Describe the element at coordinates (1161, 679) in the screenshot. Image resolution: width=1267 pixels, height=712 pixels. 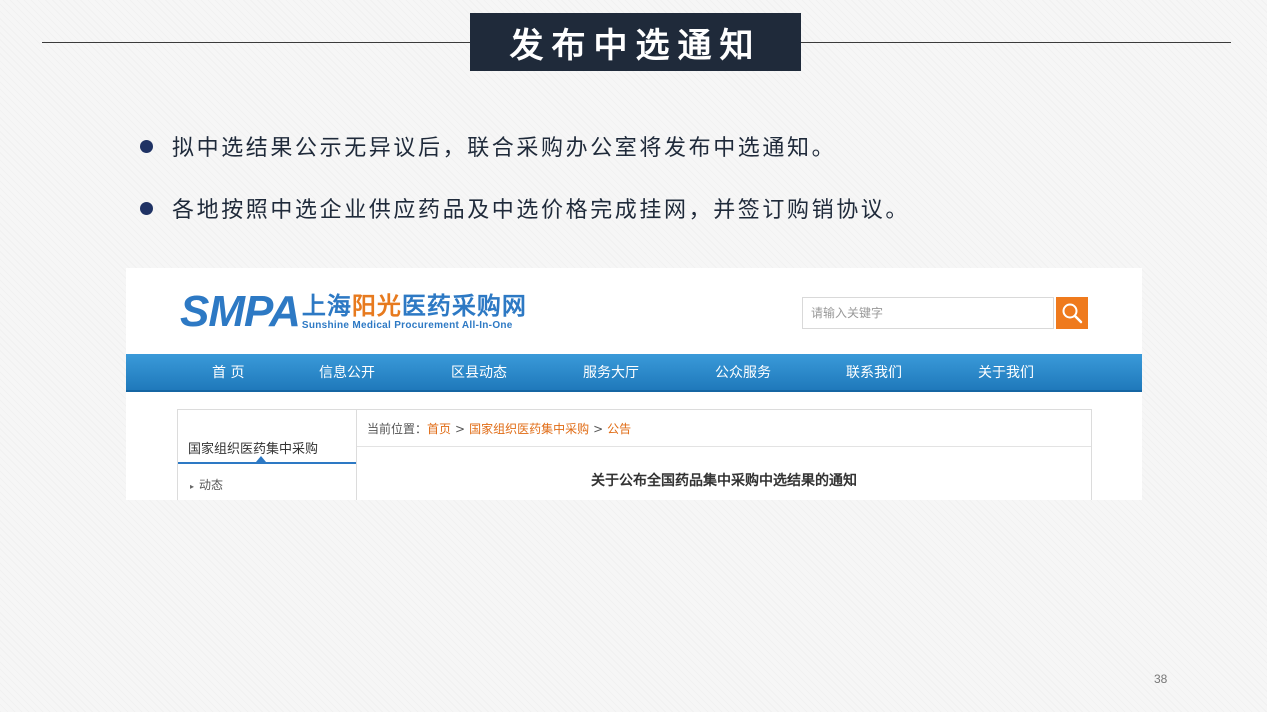
I see `page-number: 38` at that location.